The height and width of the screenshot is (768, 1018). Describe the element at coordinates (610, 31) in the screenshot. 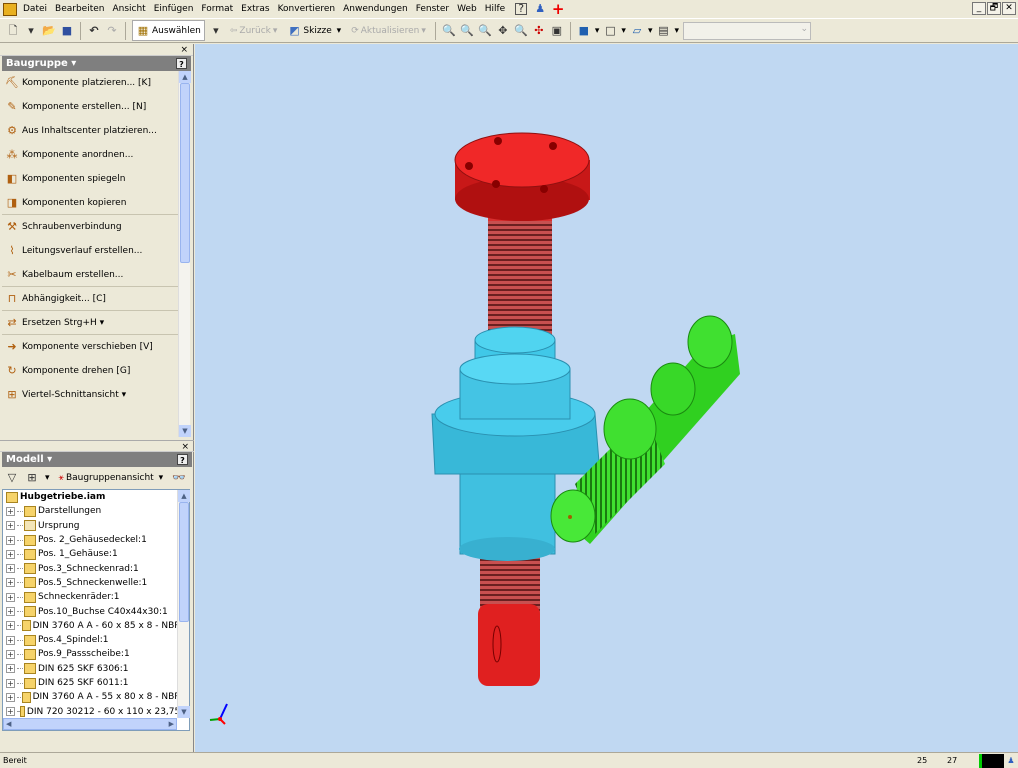

I see `camera-icon: □` at that location.